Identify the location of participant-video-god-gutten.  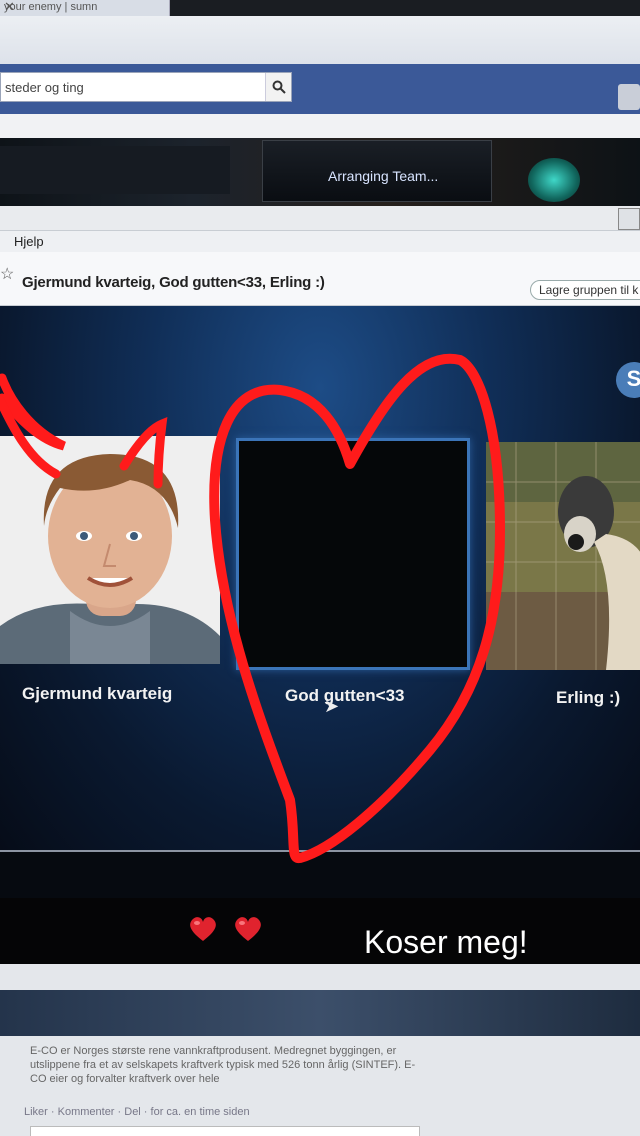
(353, 554).